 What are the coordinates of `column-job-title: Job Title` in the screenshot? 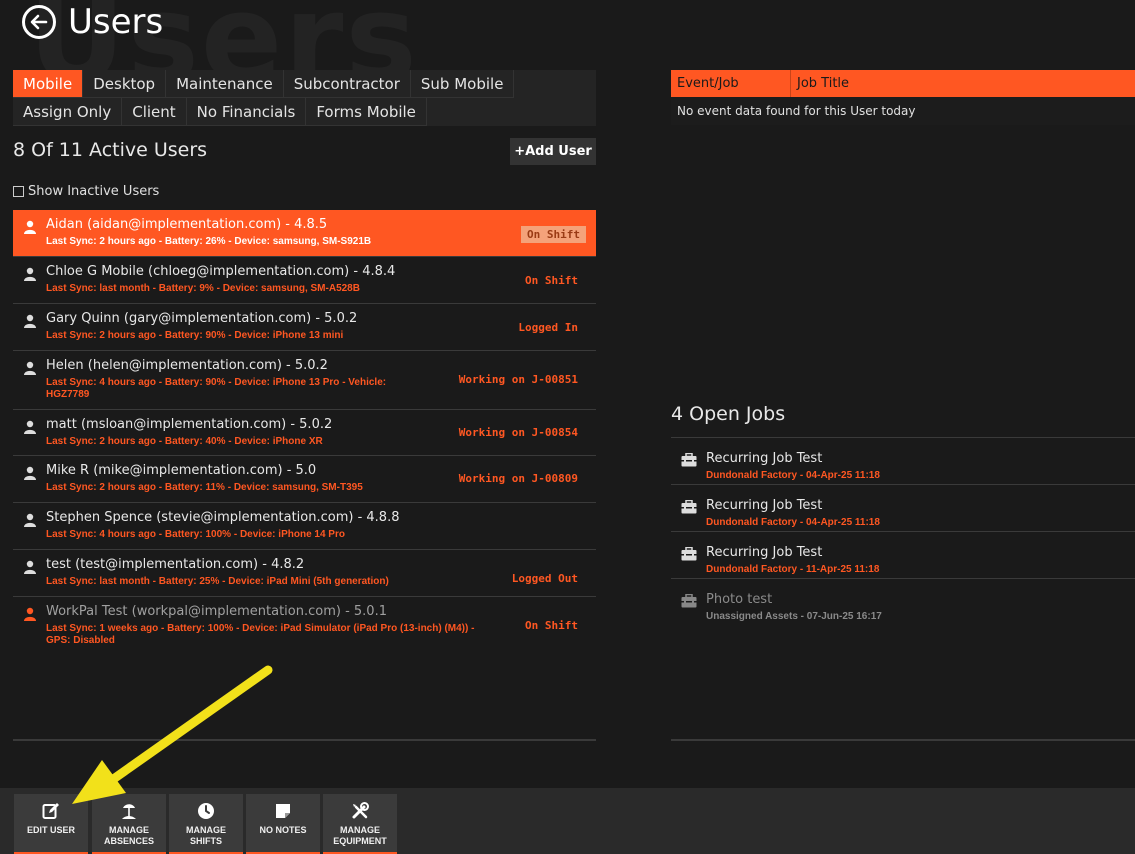 It's located at (823, 83).